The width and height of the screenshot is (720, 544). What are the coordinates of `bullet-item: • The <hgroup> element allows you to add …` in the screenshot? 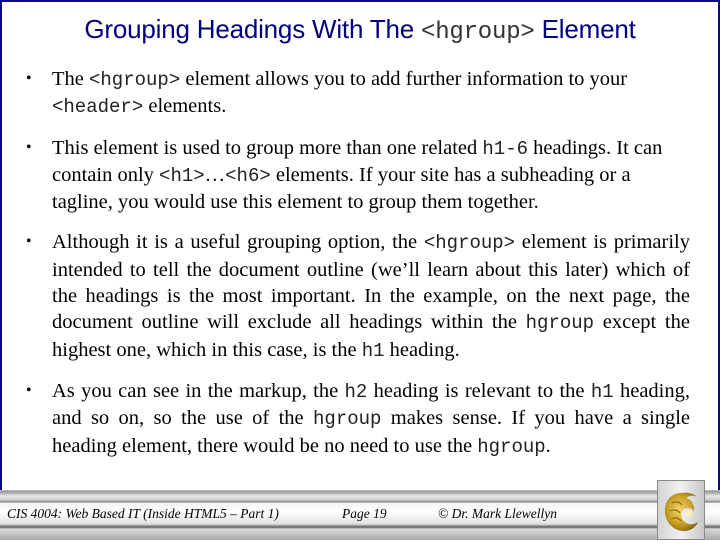 It's located at (358, 93).